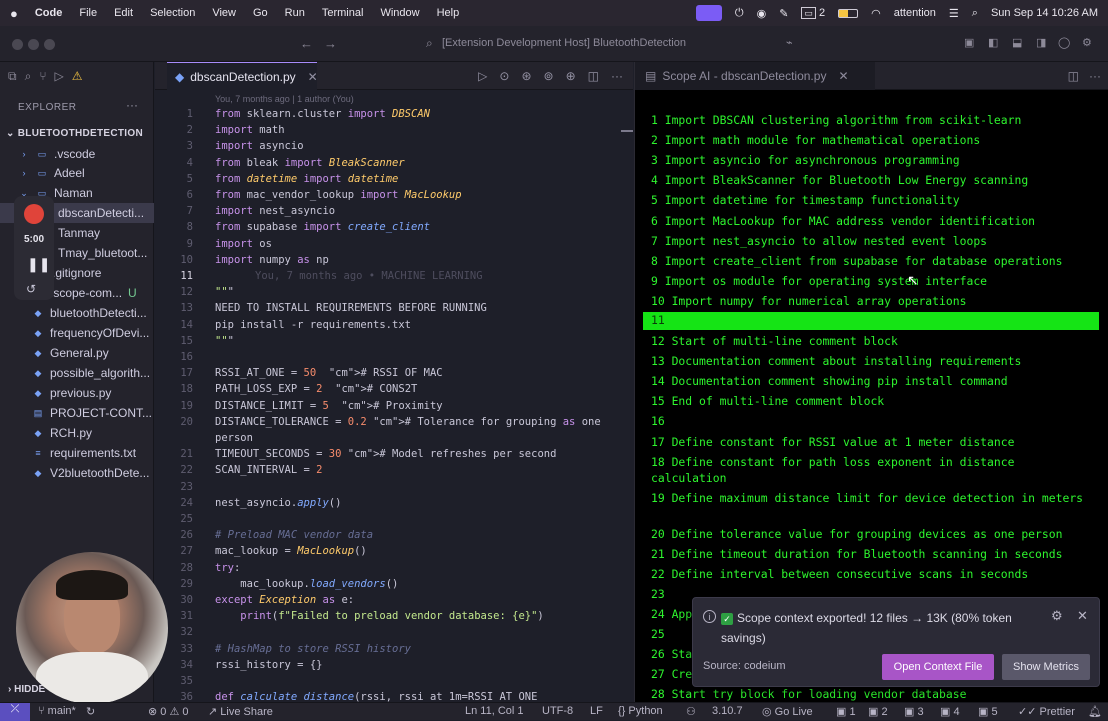 The width and height of the screenshot is (1108, 721). What do you see at coordinates (394, 665) in the screenshot?
I see `code-line: 34 rssi_history = {}` at bounding box center [394, 665].